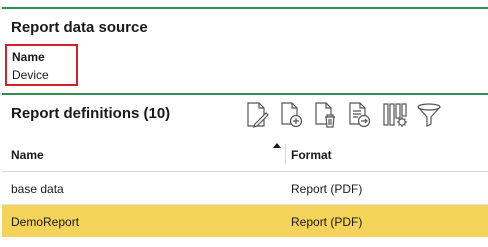 Image resolution: width=488 pixels, height=247 pixels. I want to click on column-header-name: Name, so click(27, 155).